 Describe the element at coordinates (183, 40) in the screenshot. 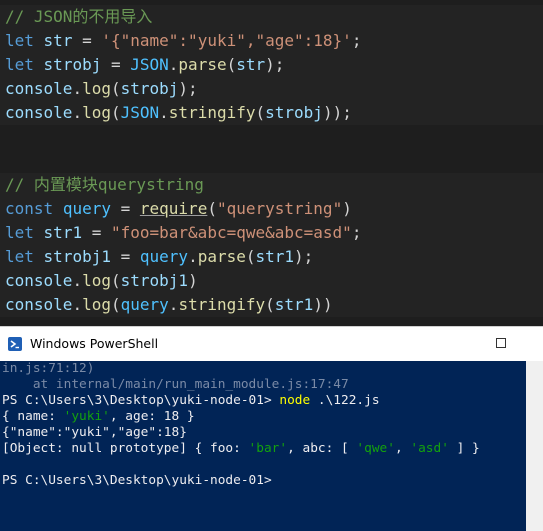

I see `code-line: let str = '{"name":"yuki","age":18}';` at that location.